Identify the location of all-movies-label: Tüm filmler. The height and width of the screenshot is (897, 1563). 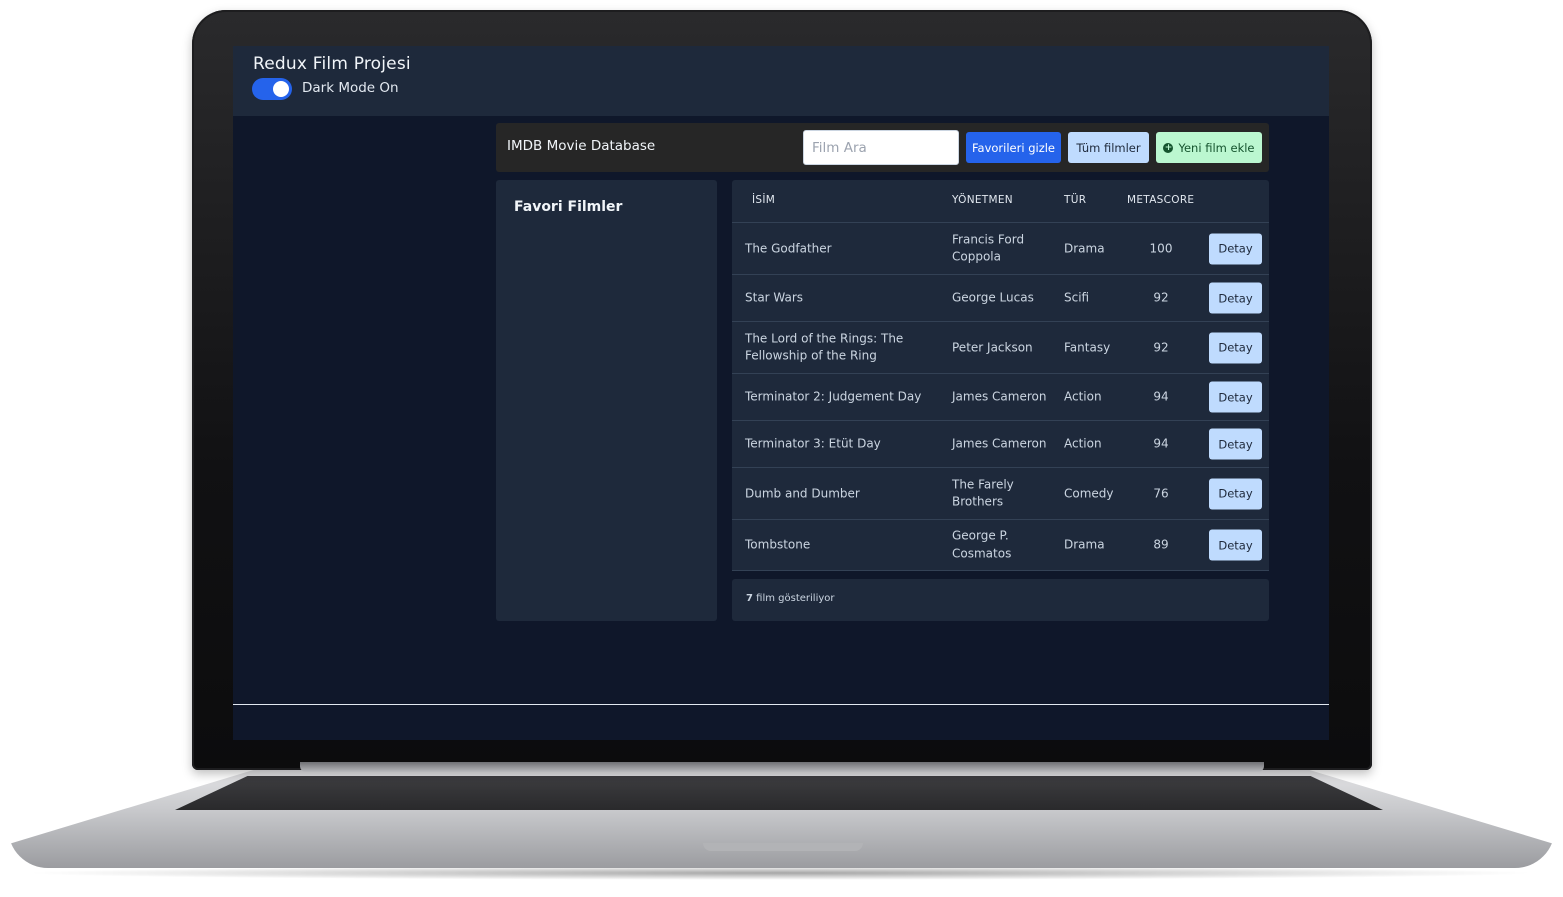
(1108, 147).